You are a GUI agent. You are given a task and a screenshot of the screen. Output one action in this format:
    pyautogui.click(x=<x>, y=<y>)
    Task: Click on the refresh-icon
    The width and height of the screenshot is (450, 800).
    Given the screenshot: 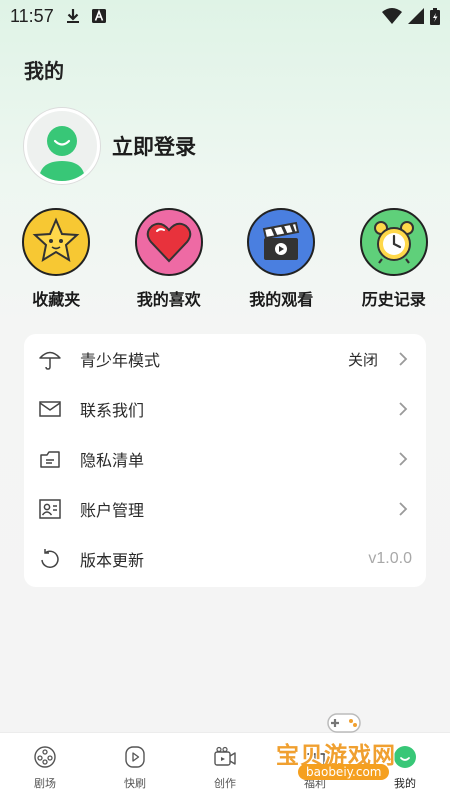 What is the action you would take?
    pyautogui.click(x=50, y=559)
    